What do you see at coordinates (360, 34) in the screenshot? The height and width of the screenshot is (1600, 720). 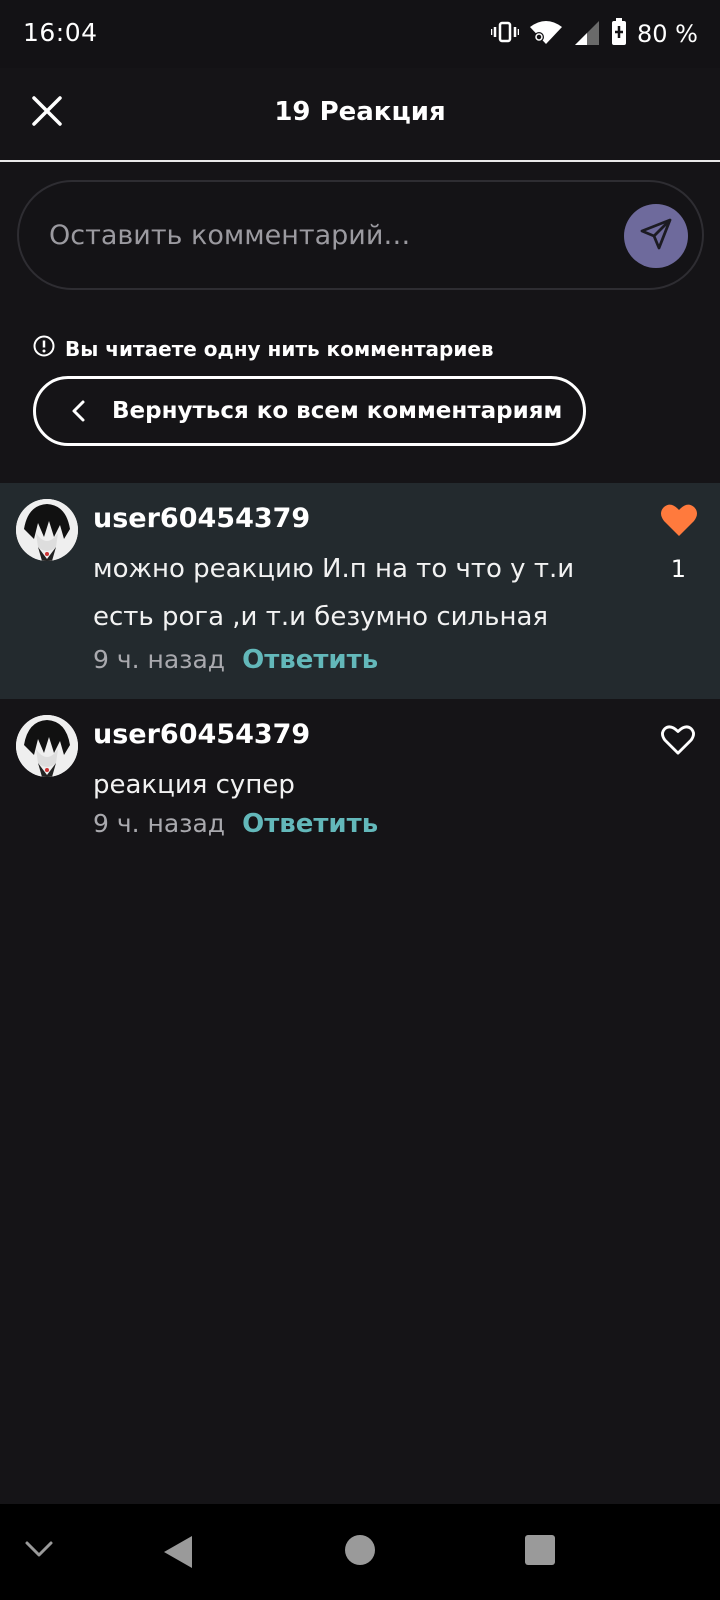 I see `status-bar: 16:04 80 %` at bounding box center [360, 34].